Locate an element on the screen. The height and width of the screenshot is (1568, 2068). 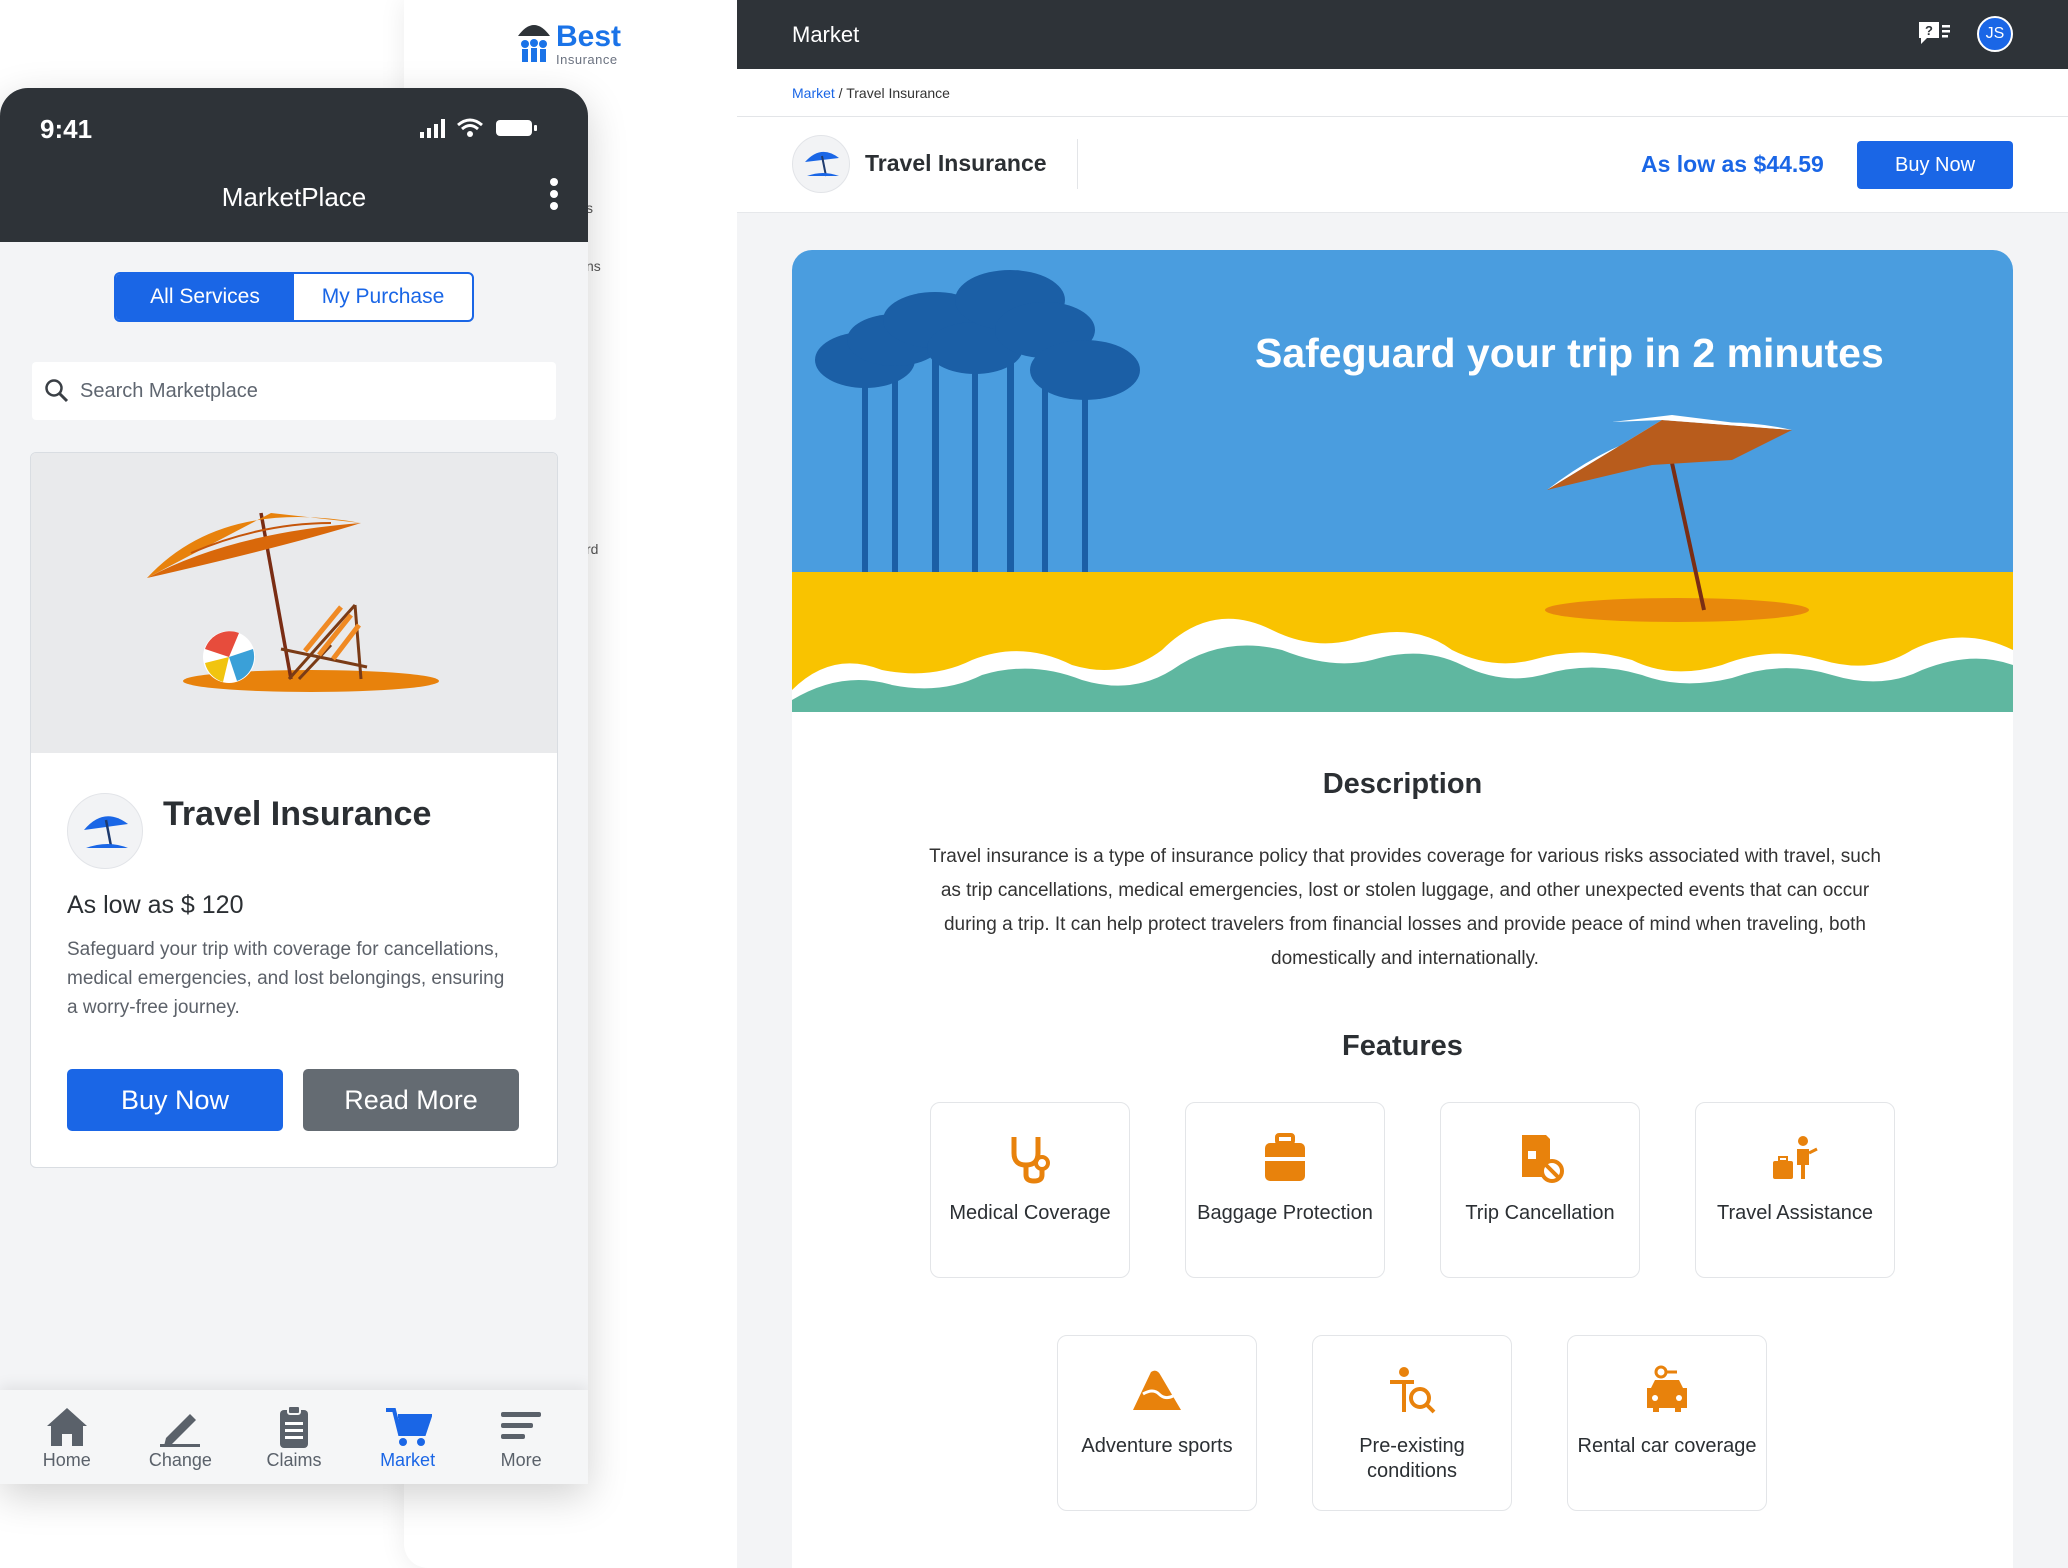
mountain-icon is located at coordinates (1157, 1390).